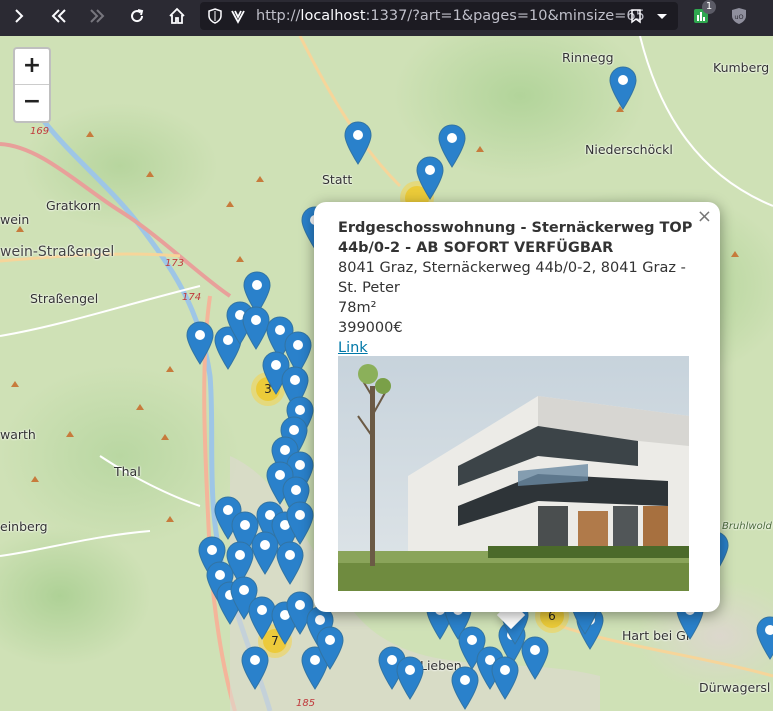 The width and height of the screenshot is (773, 711). What do you see at coordinates (741, 67) in the screenshot?
I see `place-label: Kumberg` at bounding box center [741, 67].